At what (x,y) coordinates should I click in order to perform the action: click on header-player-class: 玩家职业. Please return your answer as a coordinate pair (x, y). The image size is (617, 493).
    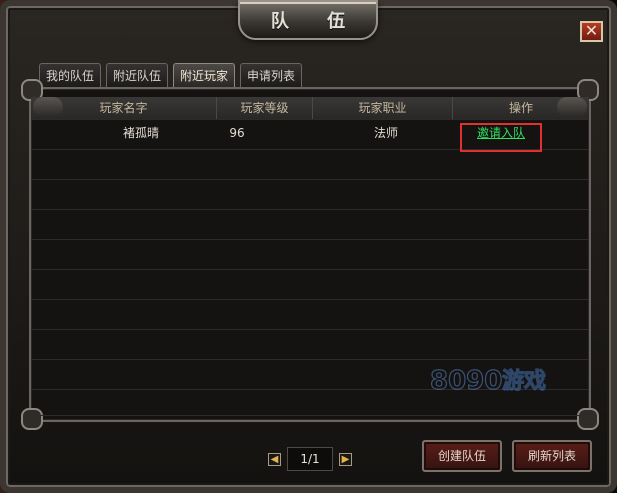
    Looking at the image, I should click on (383, 108).